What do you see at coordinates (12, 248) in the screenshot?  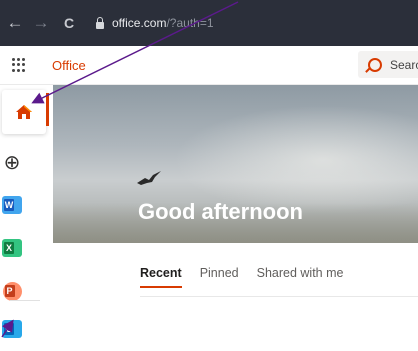 I see `excel-icon: X` at bounding box center [12, 248].